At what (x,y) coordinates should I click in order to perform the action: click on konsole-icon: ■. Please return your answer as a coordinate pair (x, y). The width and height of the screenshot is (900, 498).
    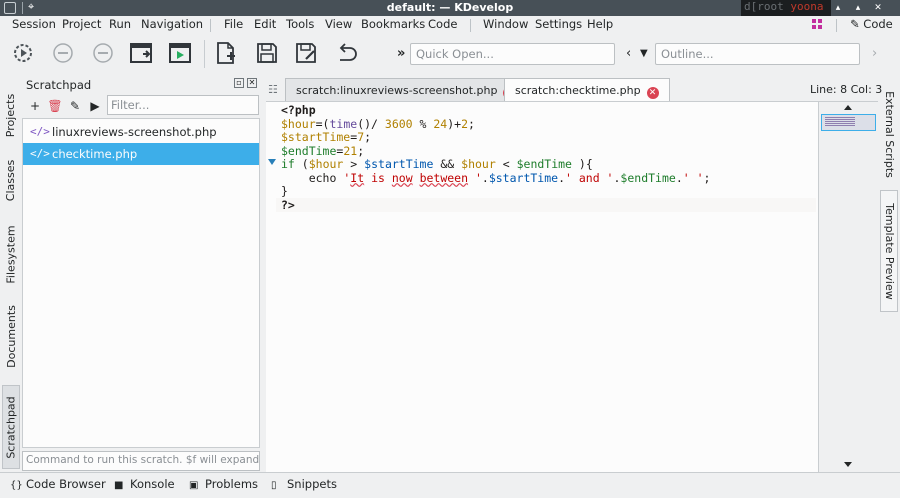
    Looking at the image, I should click on (119, 485).